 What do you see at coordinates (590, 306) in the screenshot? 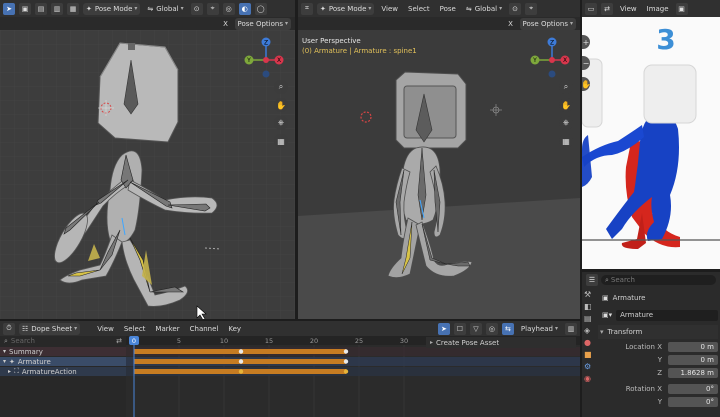
I see `render-tab-icon: ◧` at bounding box center [590, 306].